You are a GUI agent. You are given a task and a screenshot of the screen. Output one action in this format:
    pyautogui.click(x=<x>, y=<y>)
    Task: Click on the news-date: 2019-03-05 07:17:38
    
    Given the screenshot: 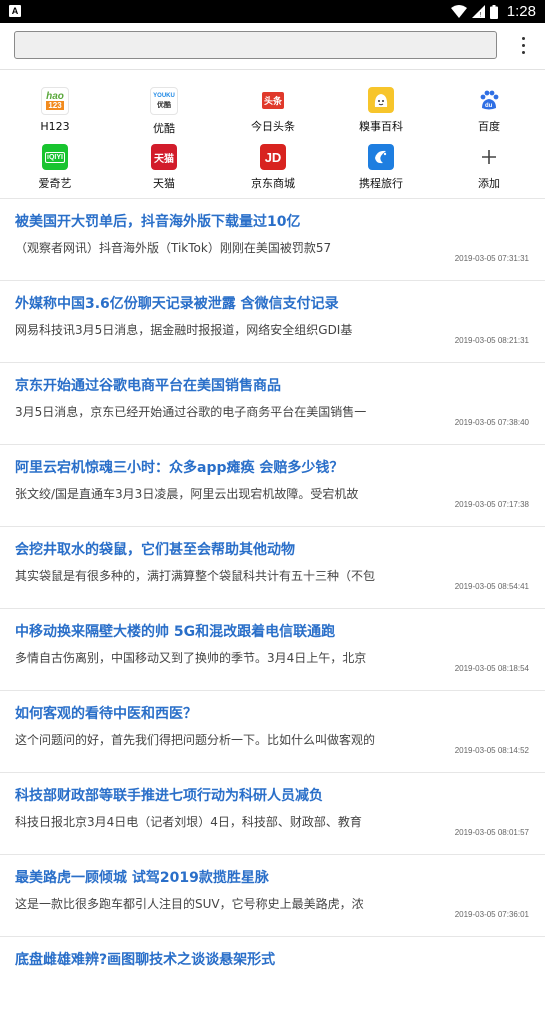 What is the action you would take?
    pyautogui.click(x=491, y=504)
    